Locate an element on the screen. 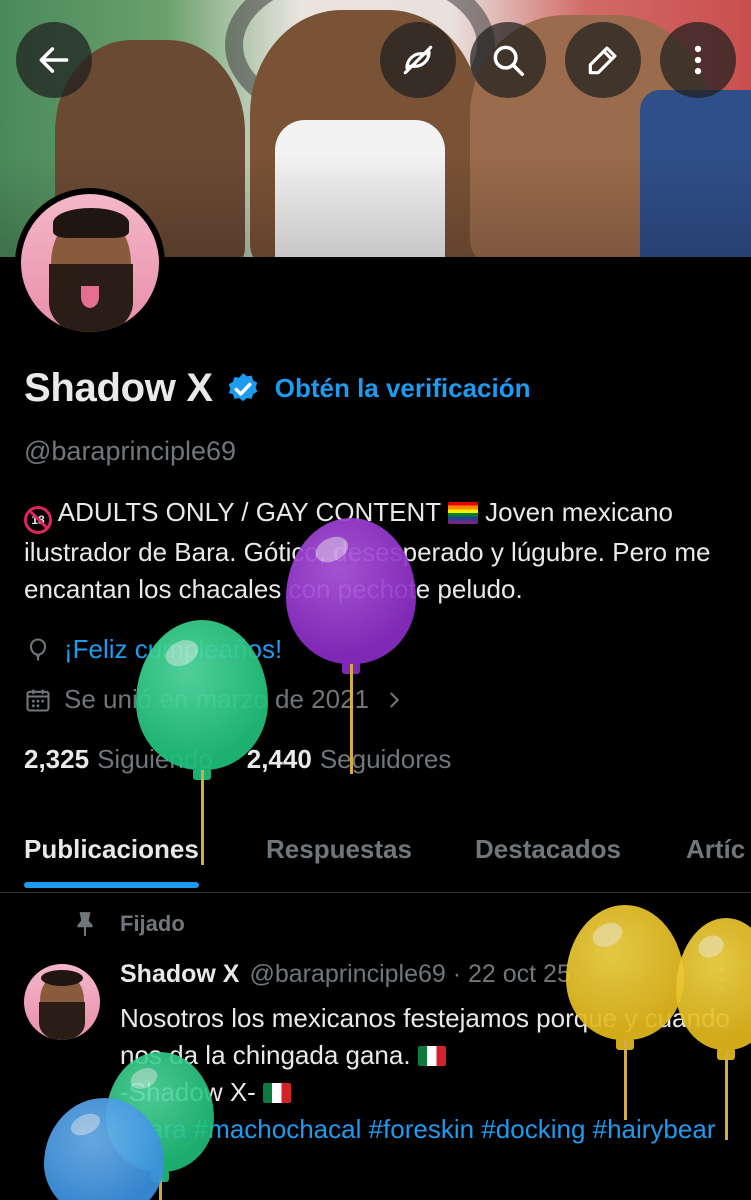  tab-articulos: Artíc is located at coordinates (715, 841).